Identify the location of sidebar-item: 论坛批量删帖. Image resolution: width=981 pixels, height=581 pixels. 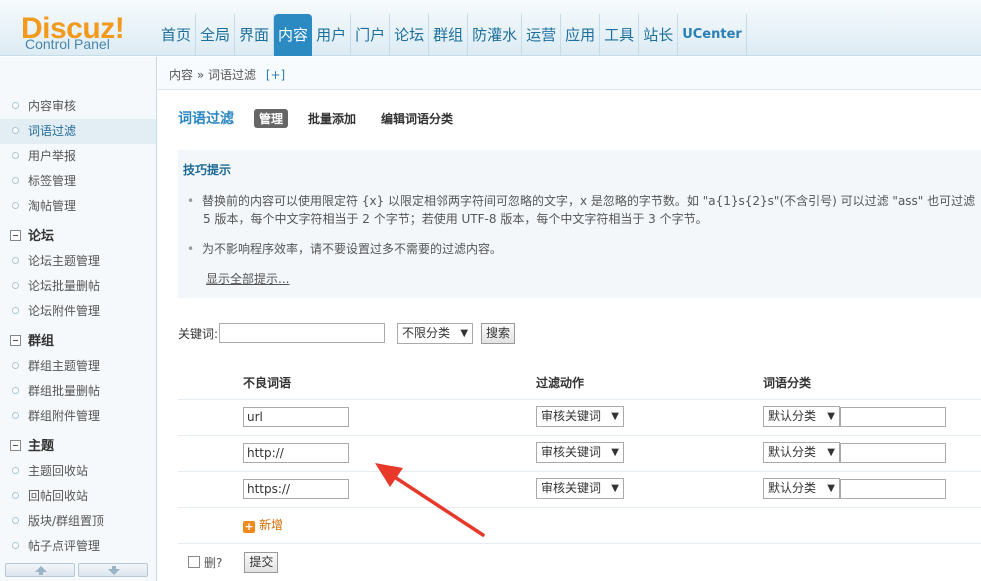
(78, 286).